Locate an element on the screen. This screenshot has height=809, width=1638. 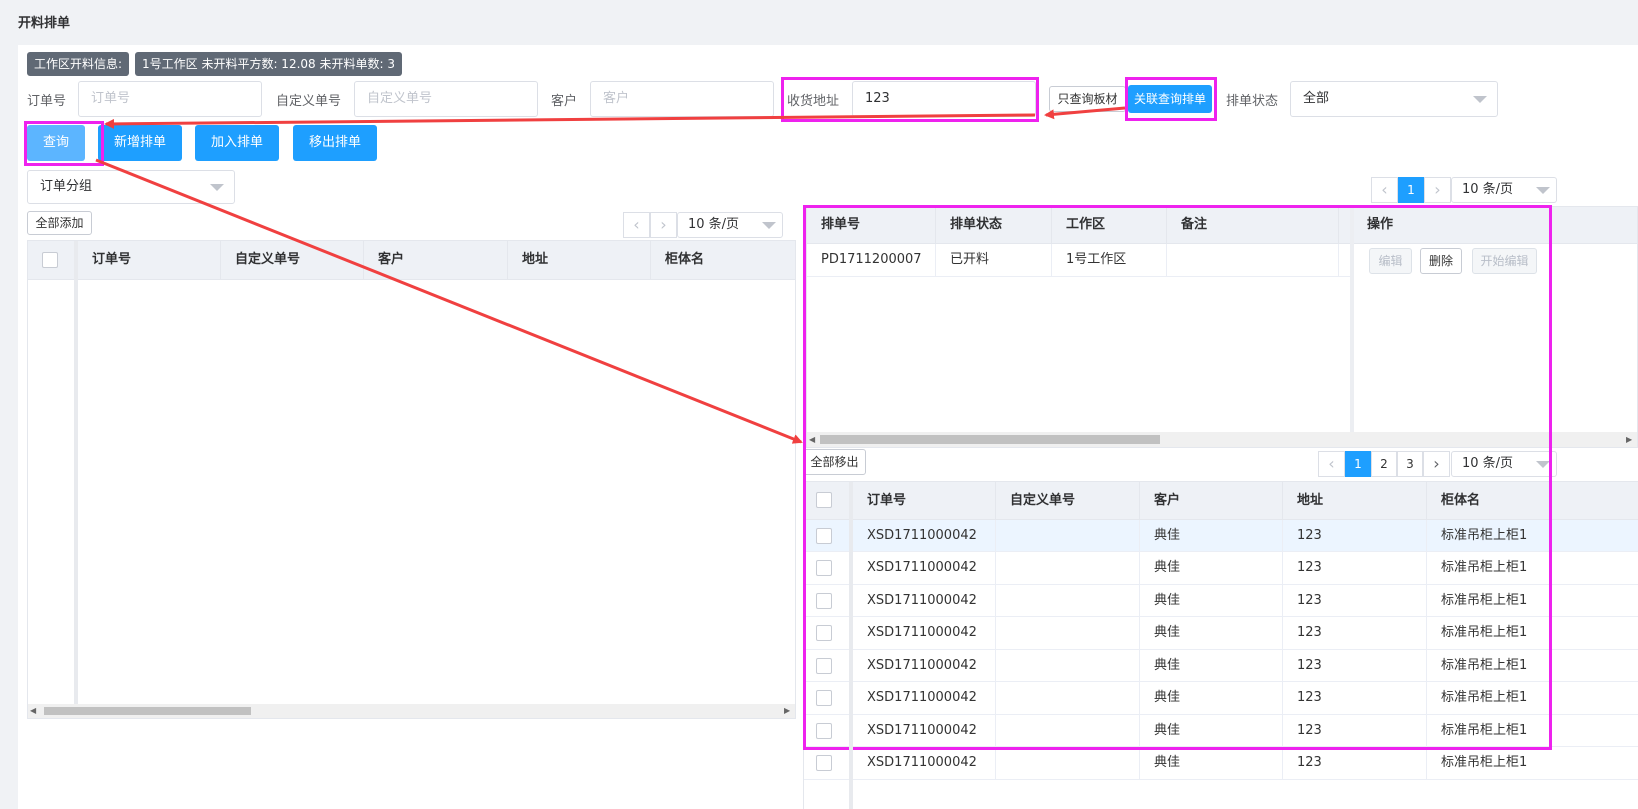
arrow-address-to-query is located at coordinates (570, 121).